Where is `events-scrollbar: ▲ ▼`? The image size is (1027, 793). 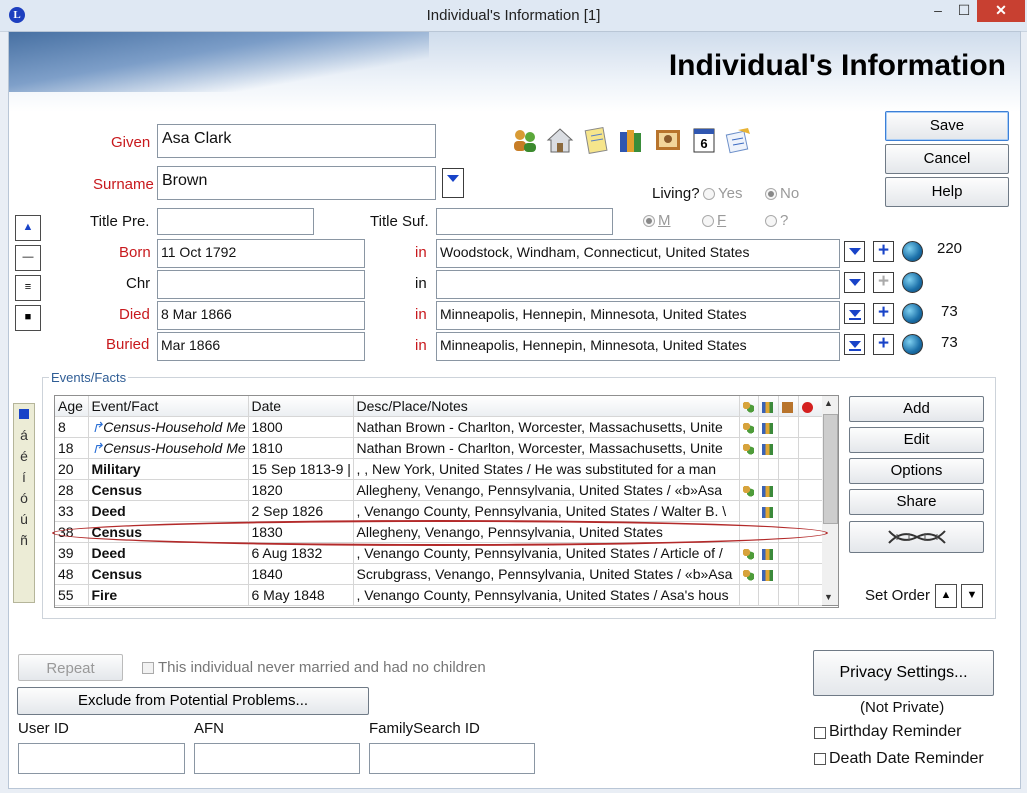
events-scrollbar: ▲ ▼ is located at coordinates (830, 500).